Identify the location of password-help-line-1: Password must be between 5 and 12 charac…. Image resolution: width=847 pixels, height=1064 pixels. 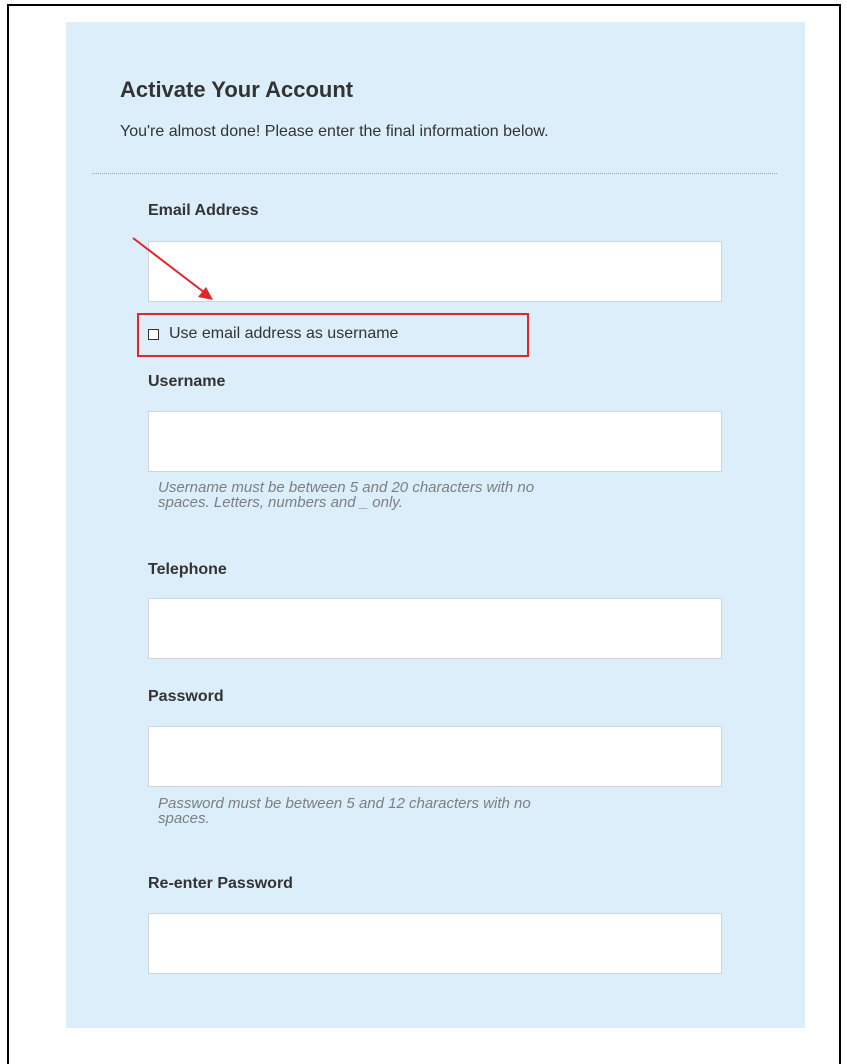
(344, 803).